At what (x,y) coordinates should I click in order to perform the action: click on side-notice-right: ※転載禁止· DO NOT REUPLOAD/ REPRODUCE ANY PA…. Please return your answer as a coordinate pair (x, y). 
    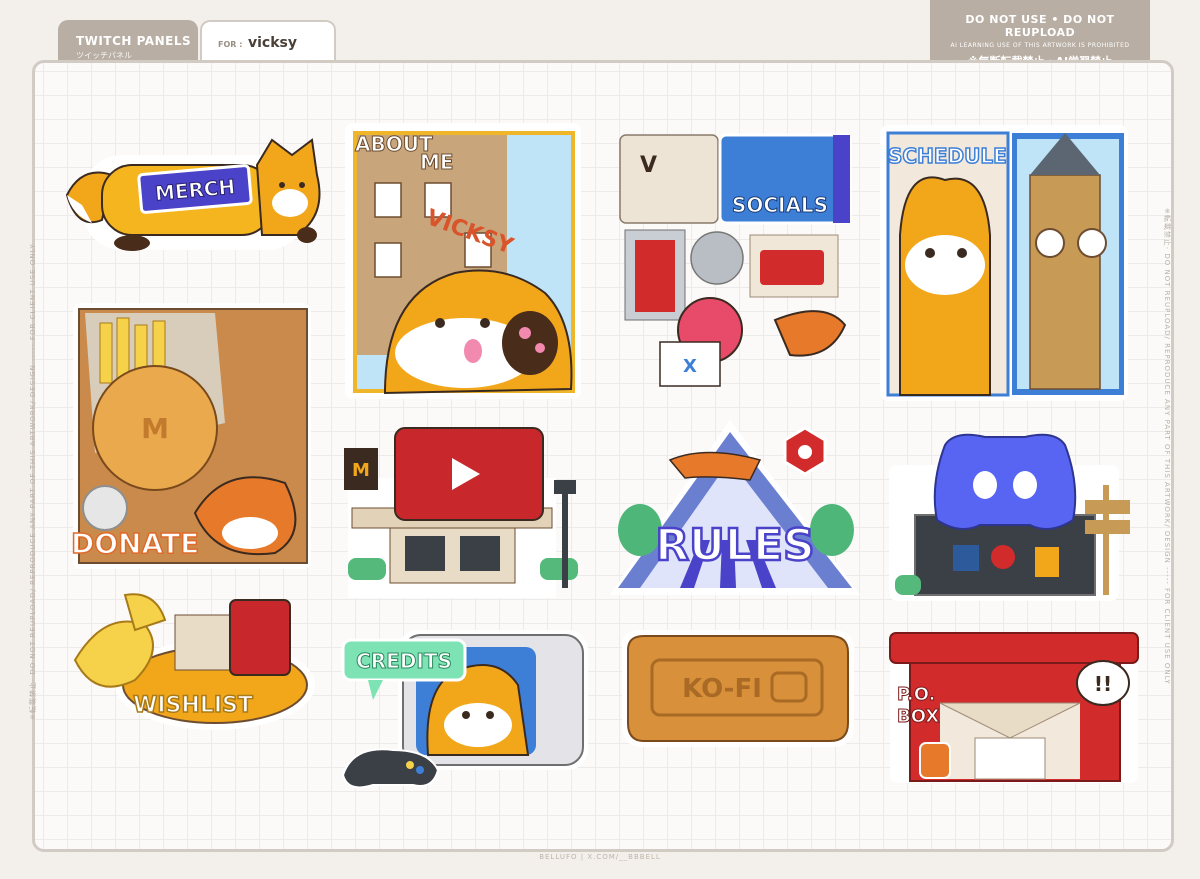
    Looking at the image, I should click on (1167, 446).